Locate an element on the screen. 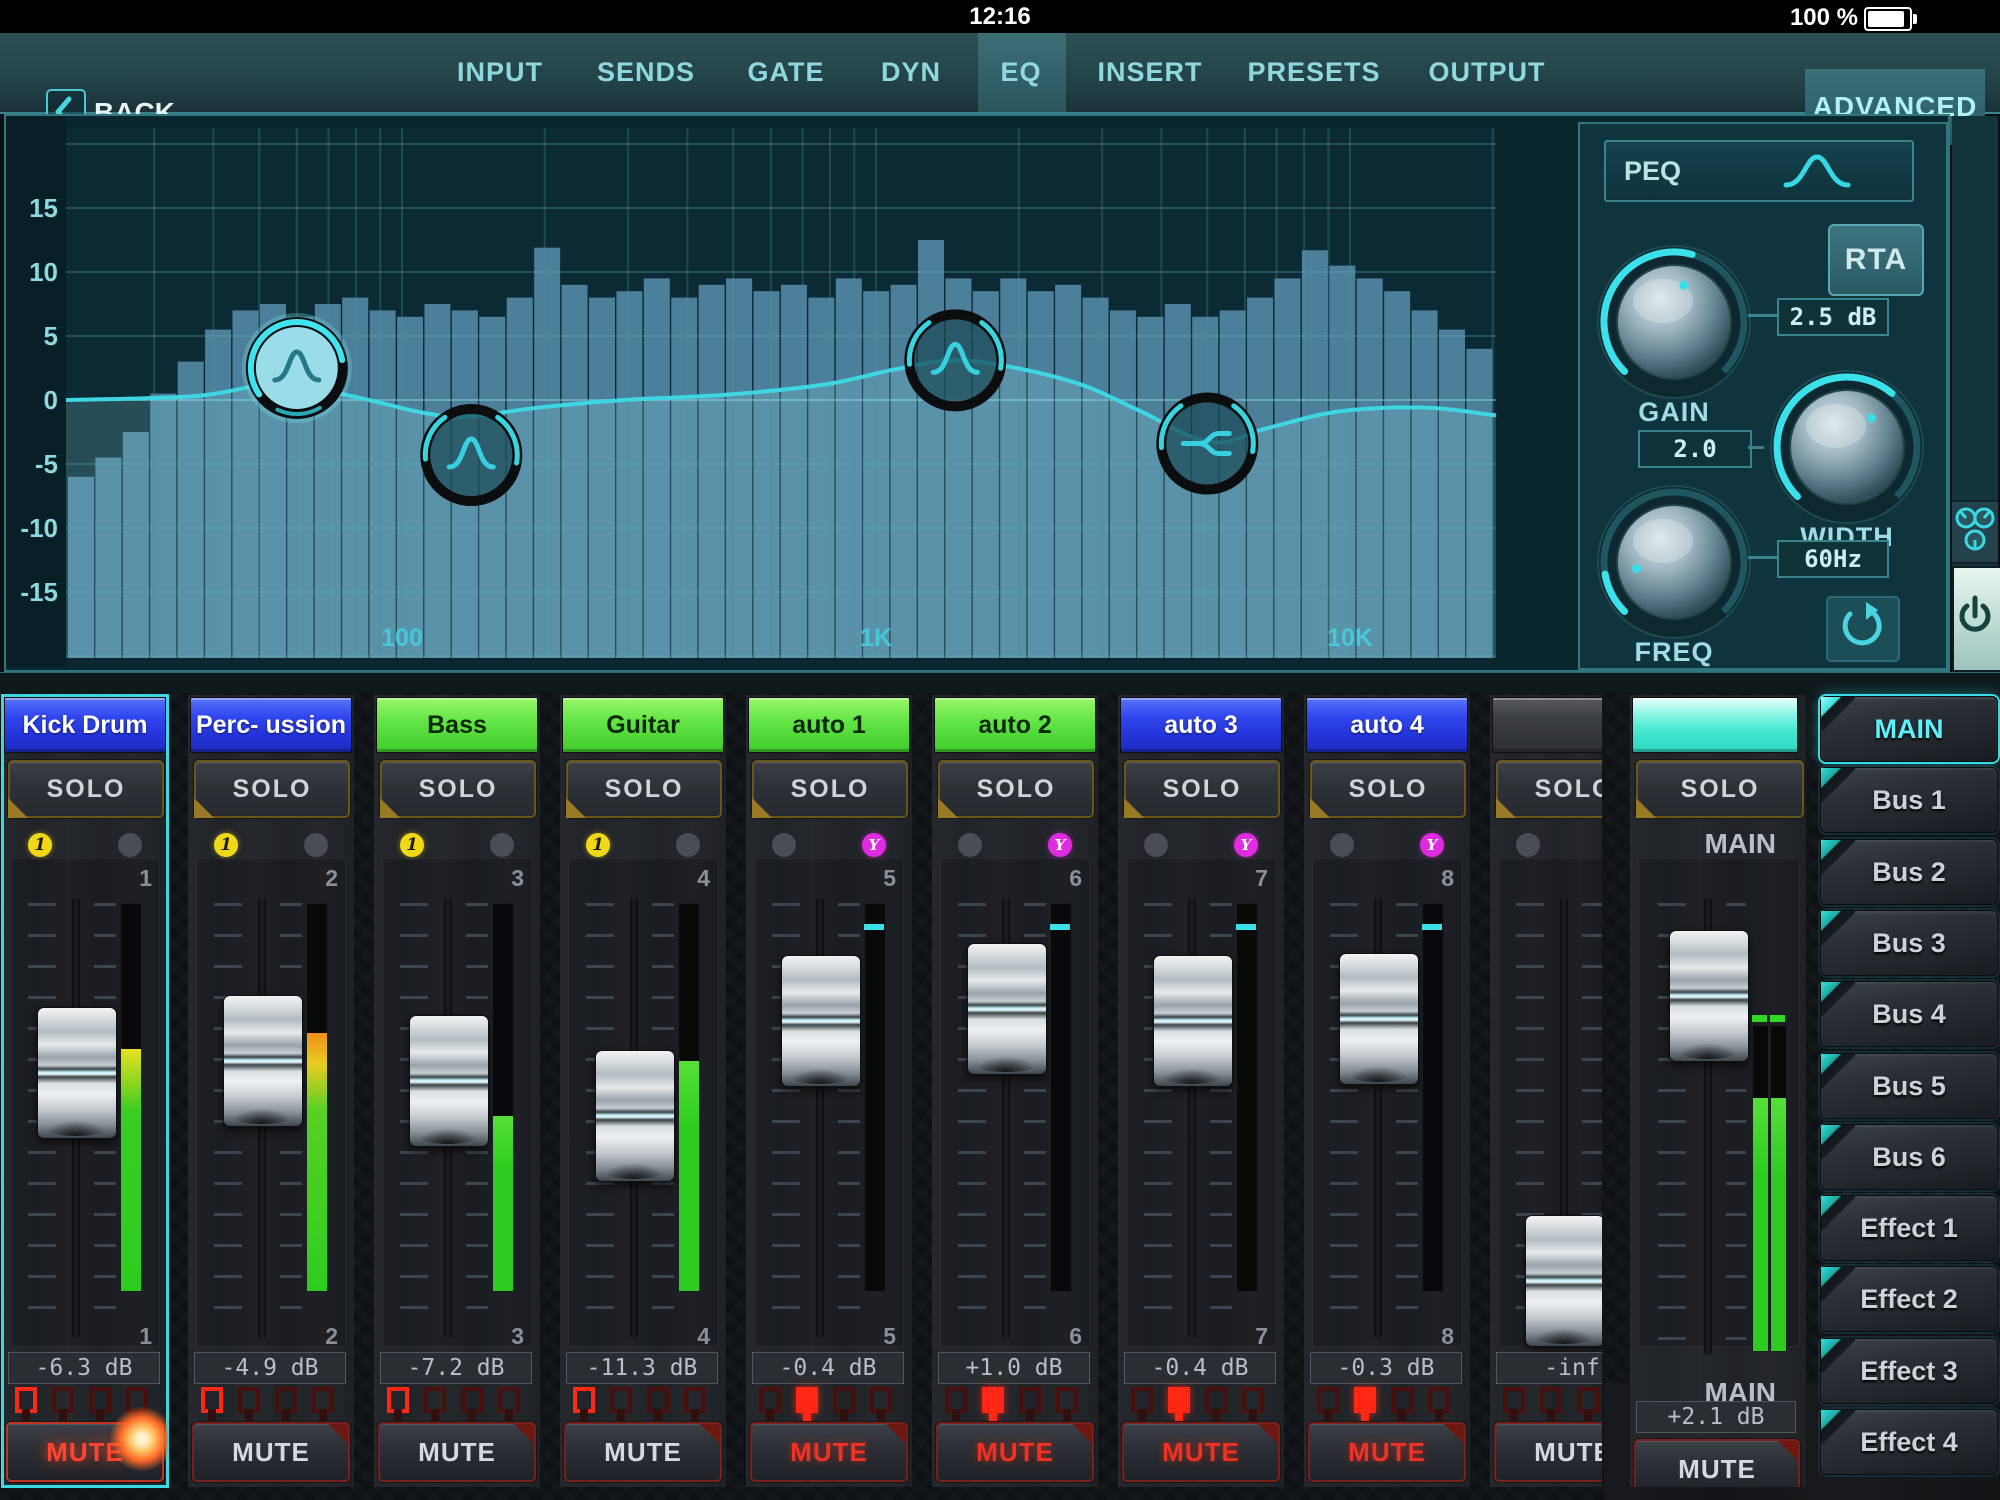  main-name-button is located at coordinates (1715, 725).